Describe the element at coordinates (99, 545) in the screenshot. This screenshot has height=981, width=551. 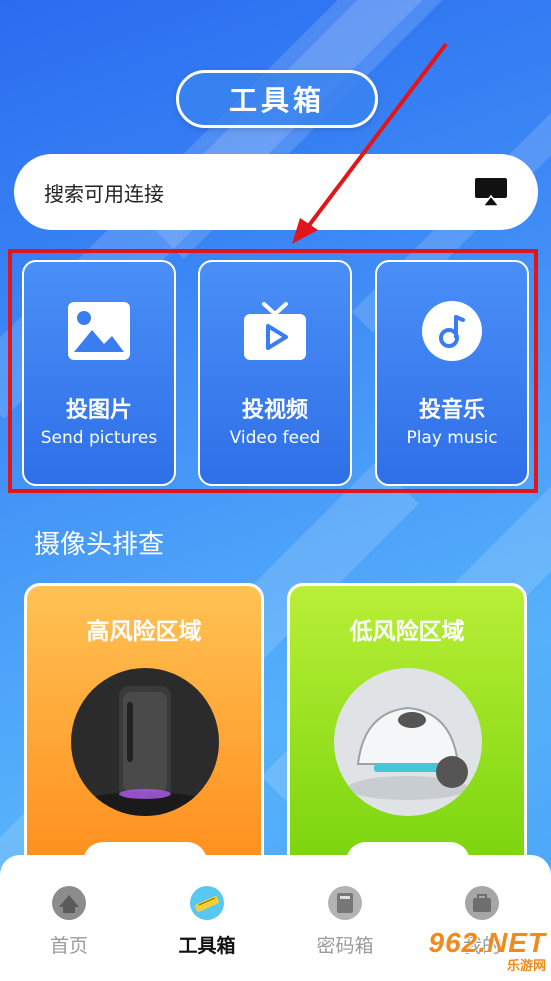
I see `camera-check-title: 摄像头排查` at that location.